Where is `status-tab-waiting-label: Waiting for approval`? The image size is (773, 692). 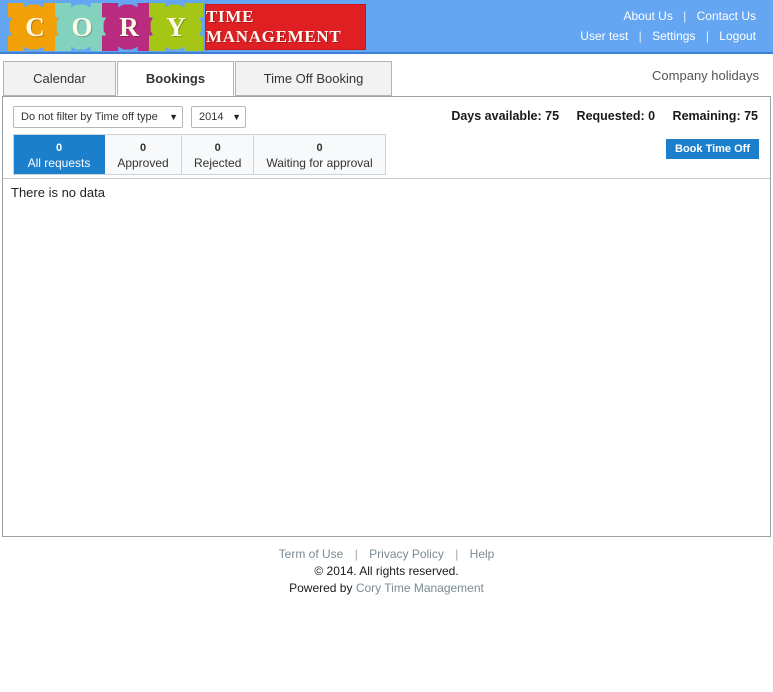
status-tab-waiting-label: Waiting for approval is located at coordinates (319, 163).